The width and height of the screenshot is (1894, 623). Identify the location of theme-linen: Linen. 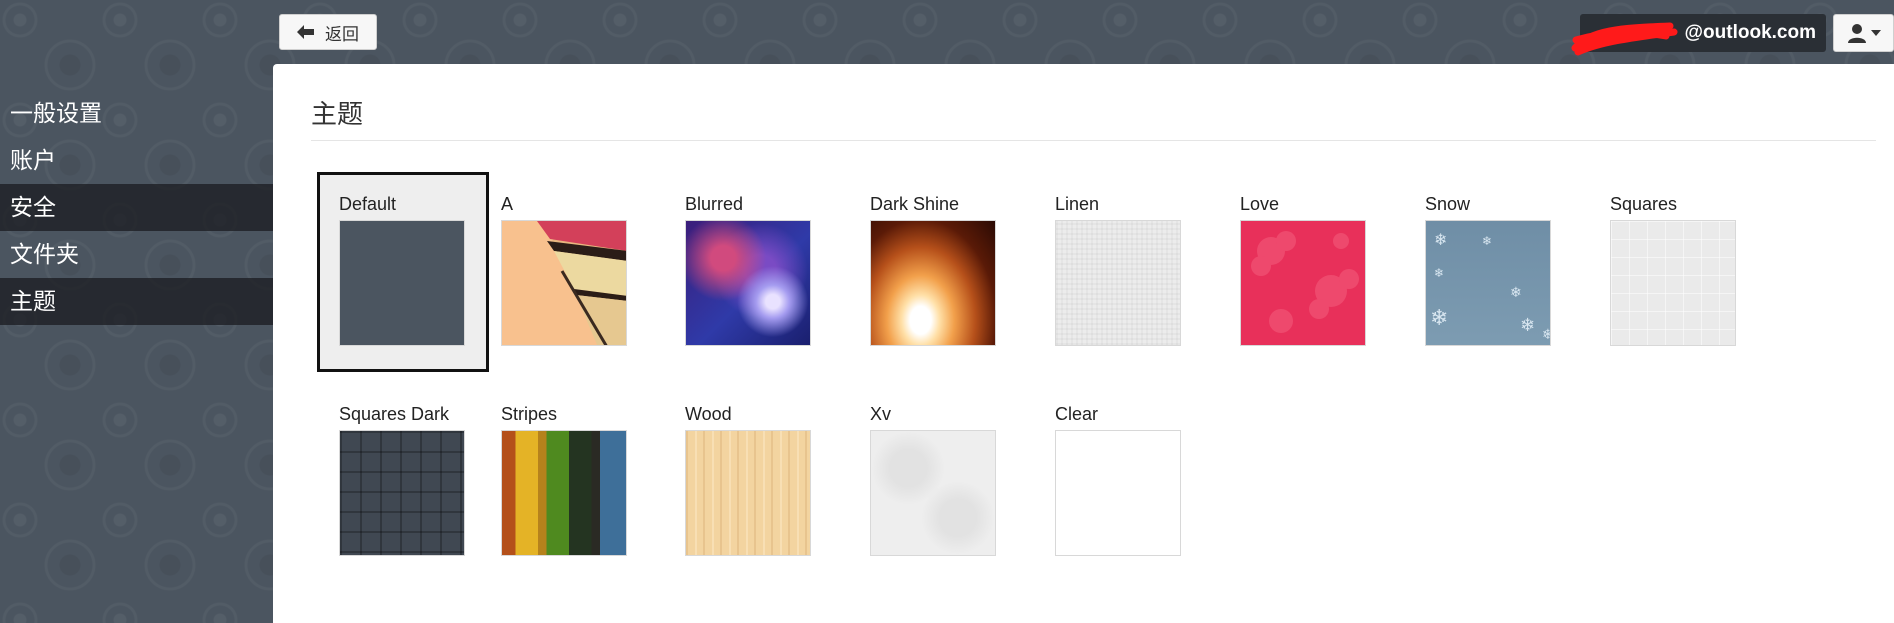
(1119, 272).